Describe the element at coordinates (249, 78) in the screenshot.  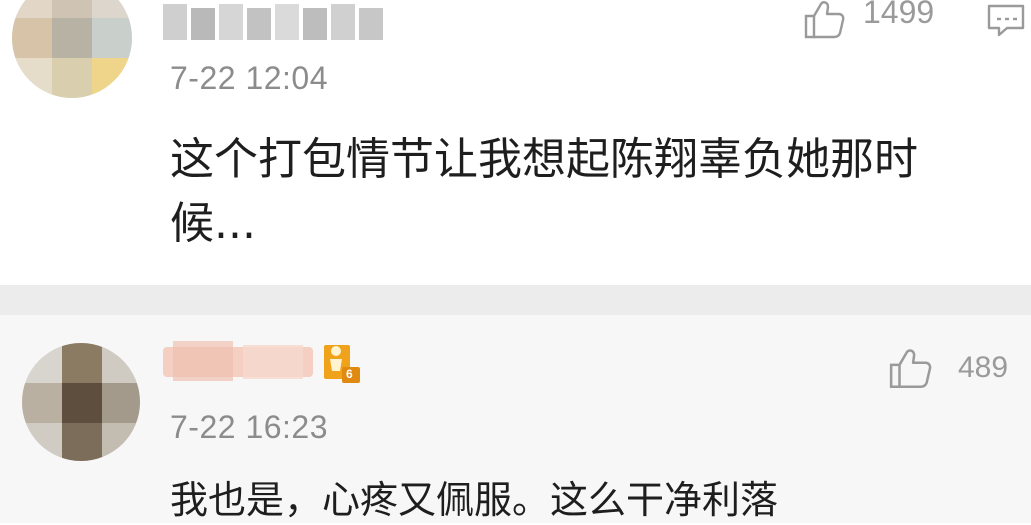
I see `comment-timestamp: 7-22 12:04` at that location.